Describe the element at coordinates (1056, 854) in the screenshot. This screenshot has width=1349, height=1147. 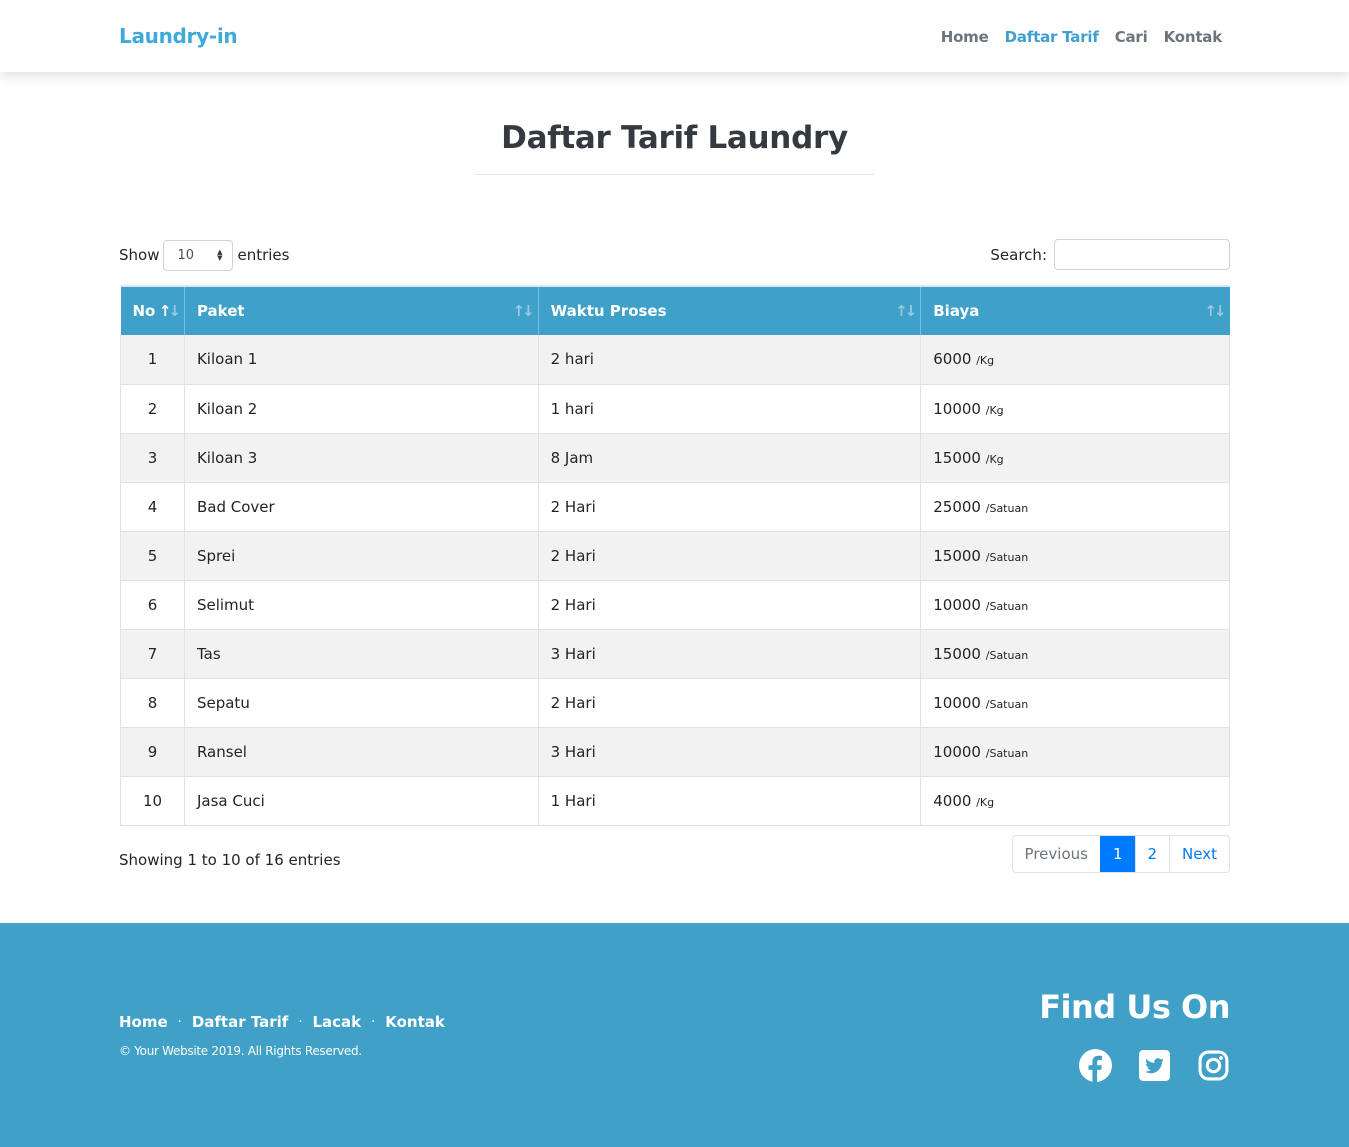
I see `pagination-previous: Previous` at that location.